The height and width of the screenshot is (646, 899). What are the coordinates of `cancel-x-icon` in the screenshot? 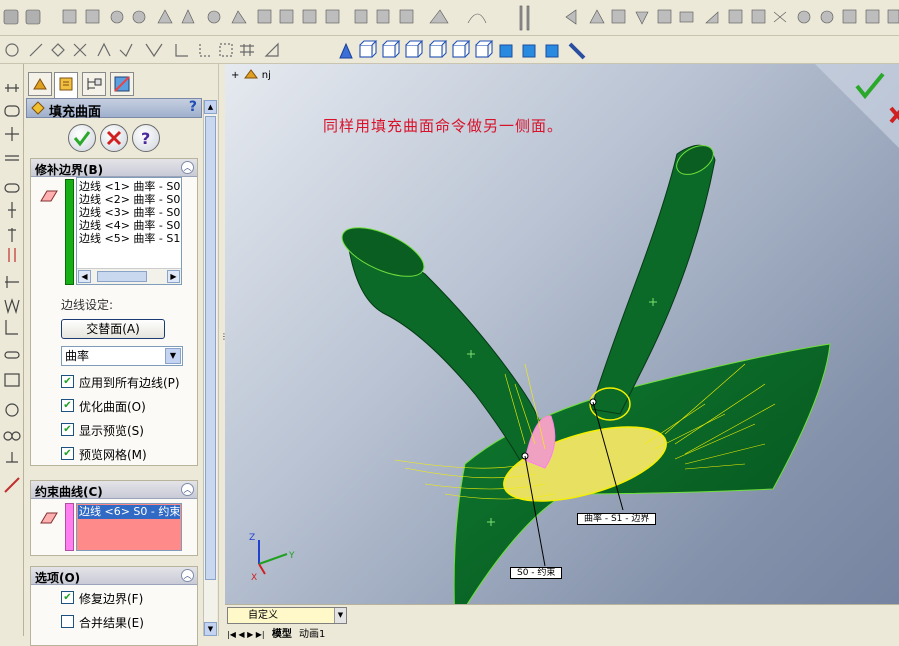 It's located at (114, 138).